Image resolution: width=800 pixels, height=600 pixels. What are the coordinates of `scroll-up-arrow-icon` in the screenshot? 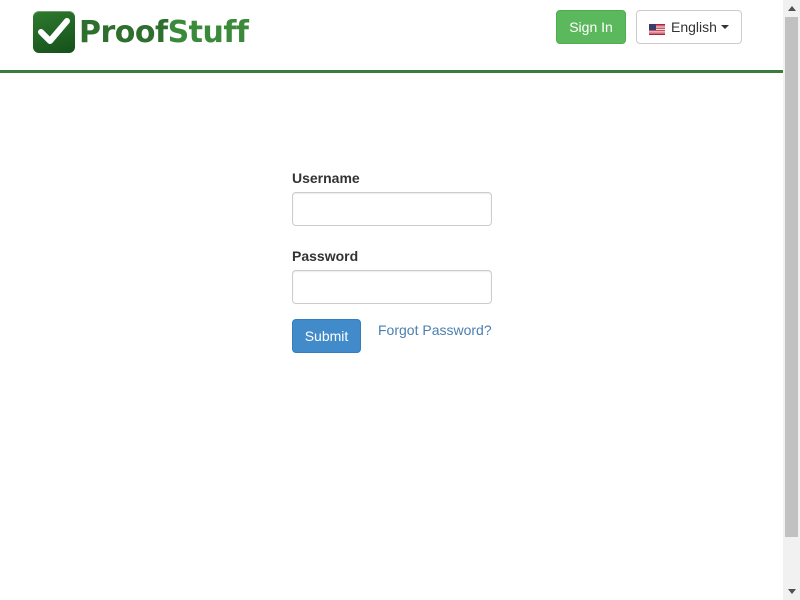 It's located at (791, 8).